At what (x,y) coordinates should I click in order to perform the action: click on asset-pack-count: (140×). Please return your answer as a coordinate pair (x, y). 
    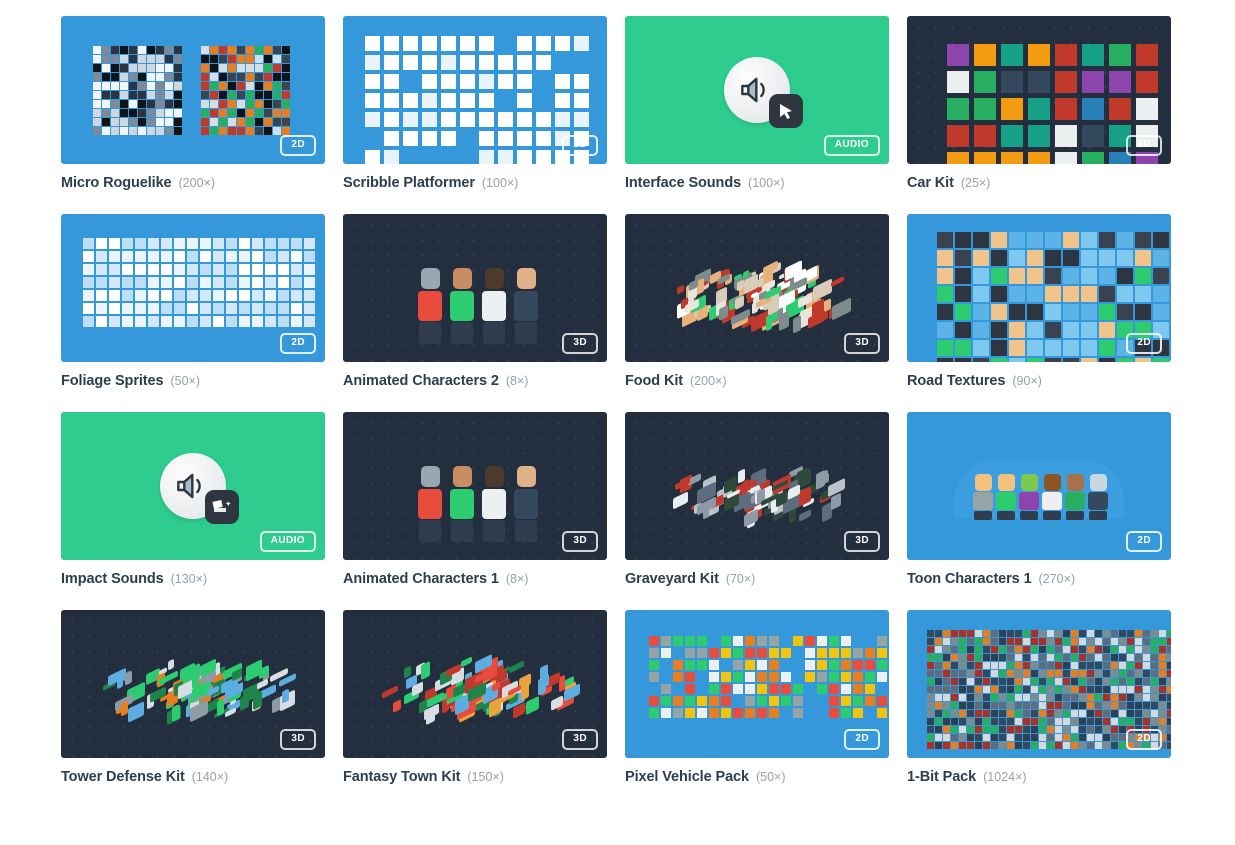
    Looking at the image, I should click on (210, 777).